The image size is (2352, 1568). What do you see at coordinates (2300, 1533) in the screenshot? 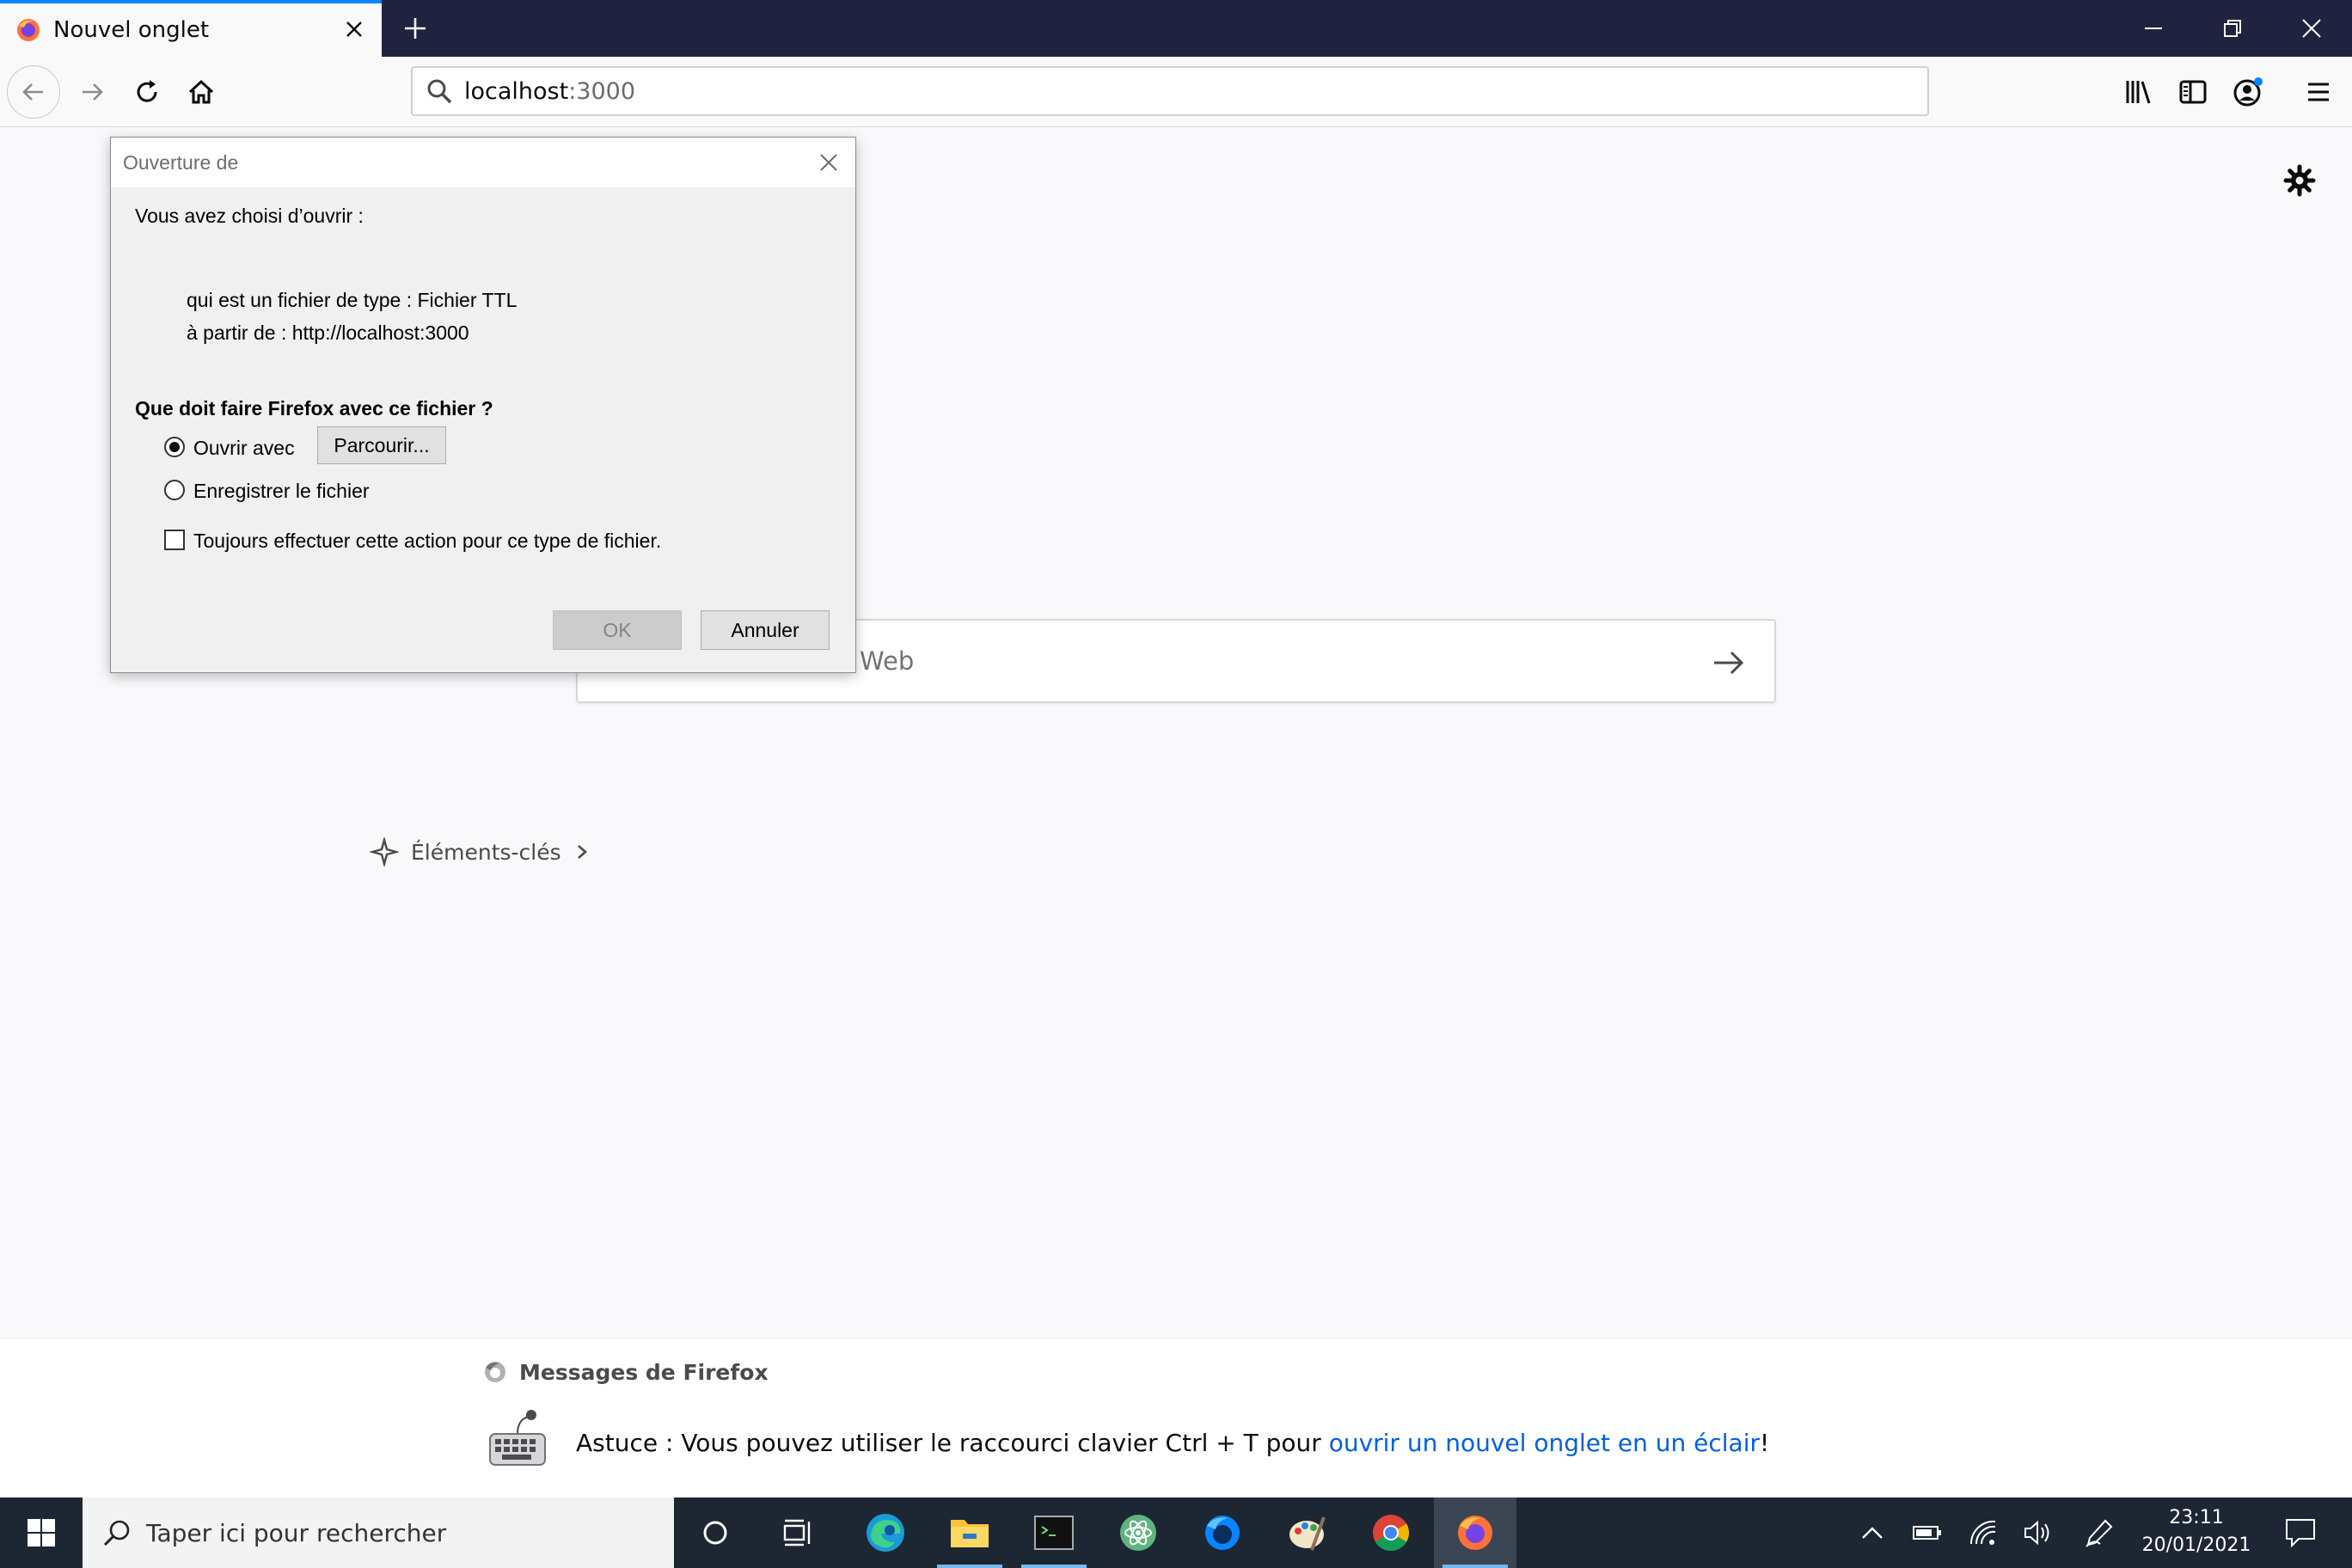
I see `notifications-icon` at bounding box center [2300, 1533].